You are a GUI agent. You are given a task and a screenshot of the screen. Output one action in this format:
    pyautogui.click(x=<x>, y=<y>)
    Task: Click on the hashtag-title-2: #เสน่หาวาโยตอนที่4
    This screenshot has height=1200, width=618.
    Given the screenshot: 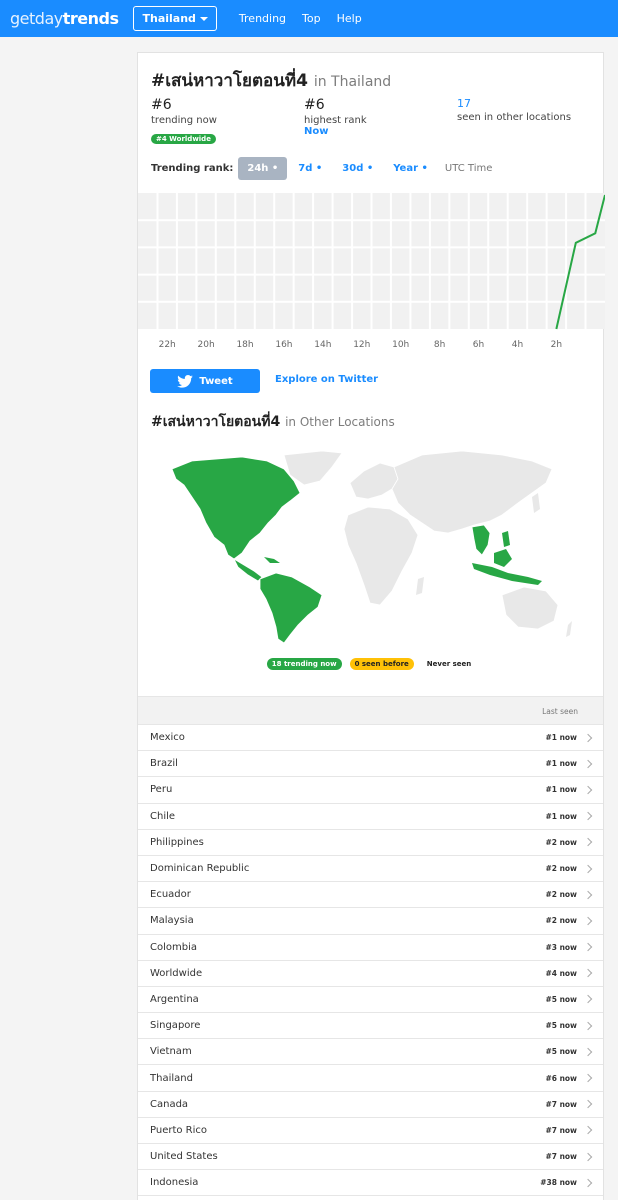 What is the action you would take?
    pyautogui.click(x=216, y=422)
    